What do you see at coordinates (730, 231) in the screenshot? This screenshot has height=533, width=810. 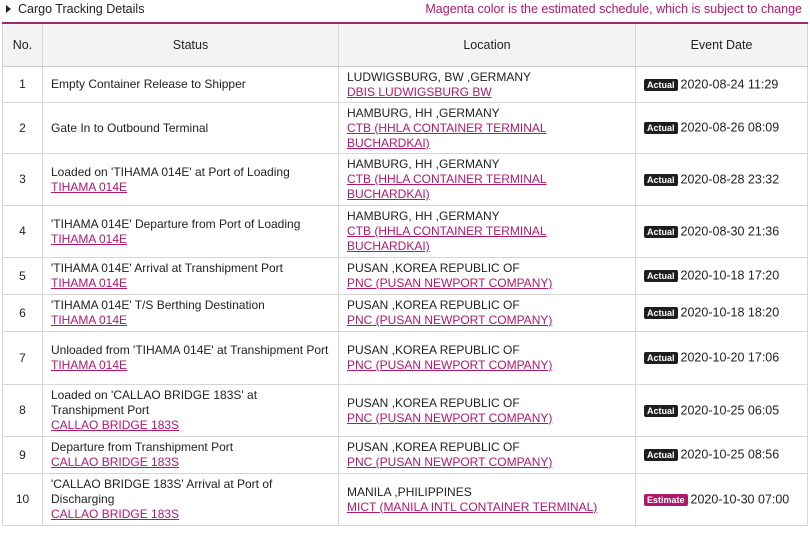 I see `event-date: 2020-08-30 21:36` at bounding box center [730, 231].